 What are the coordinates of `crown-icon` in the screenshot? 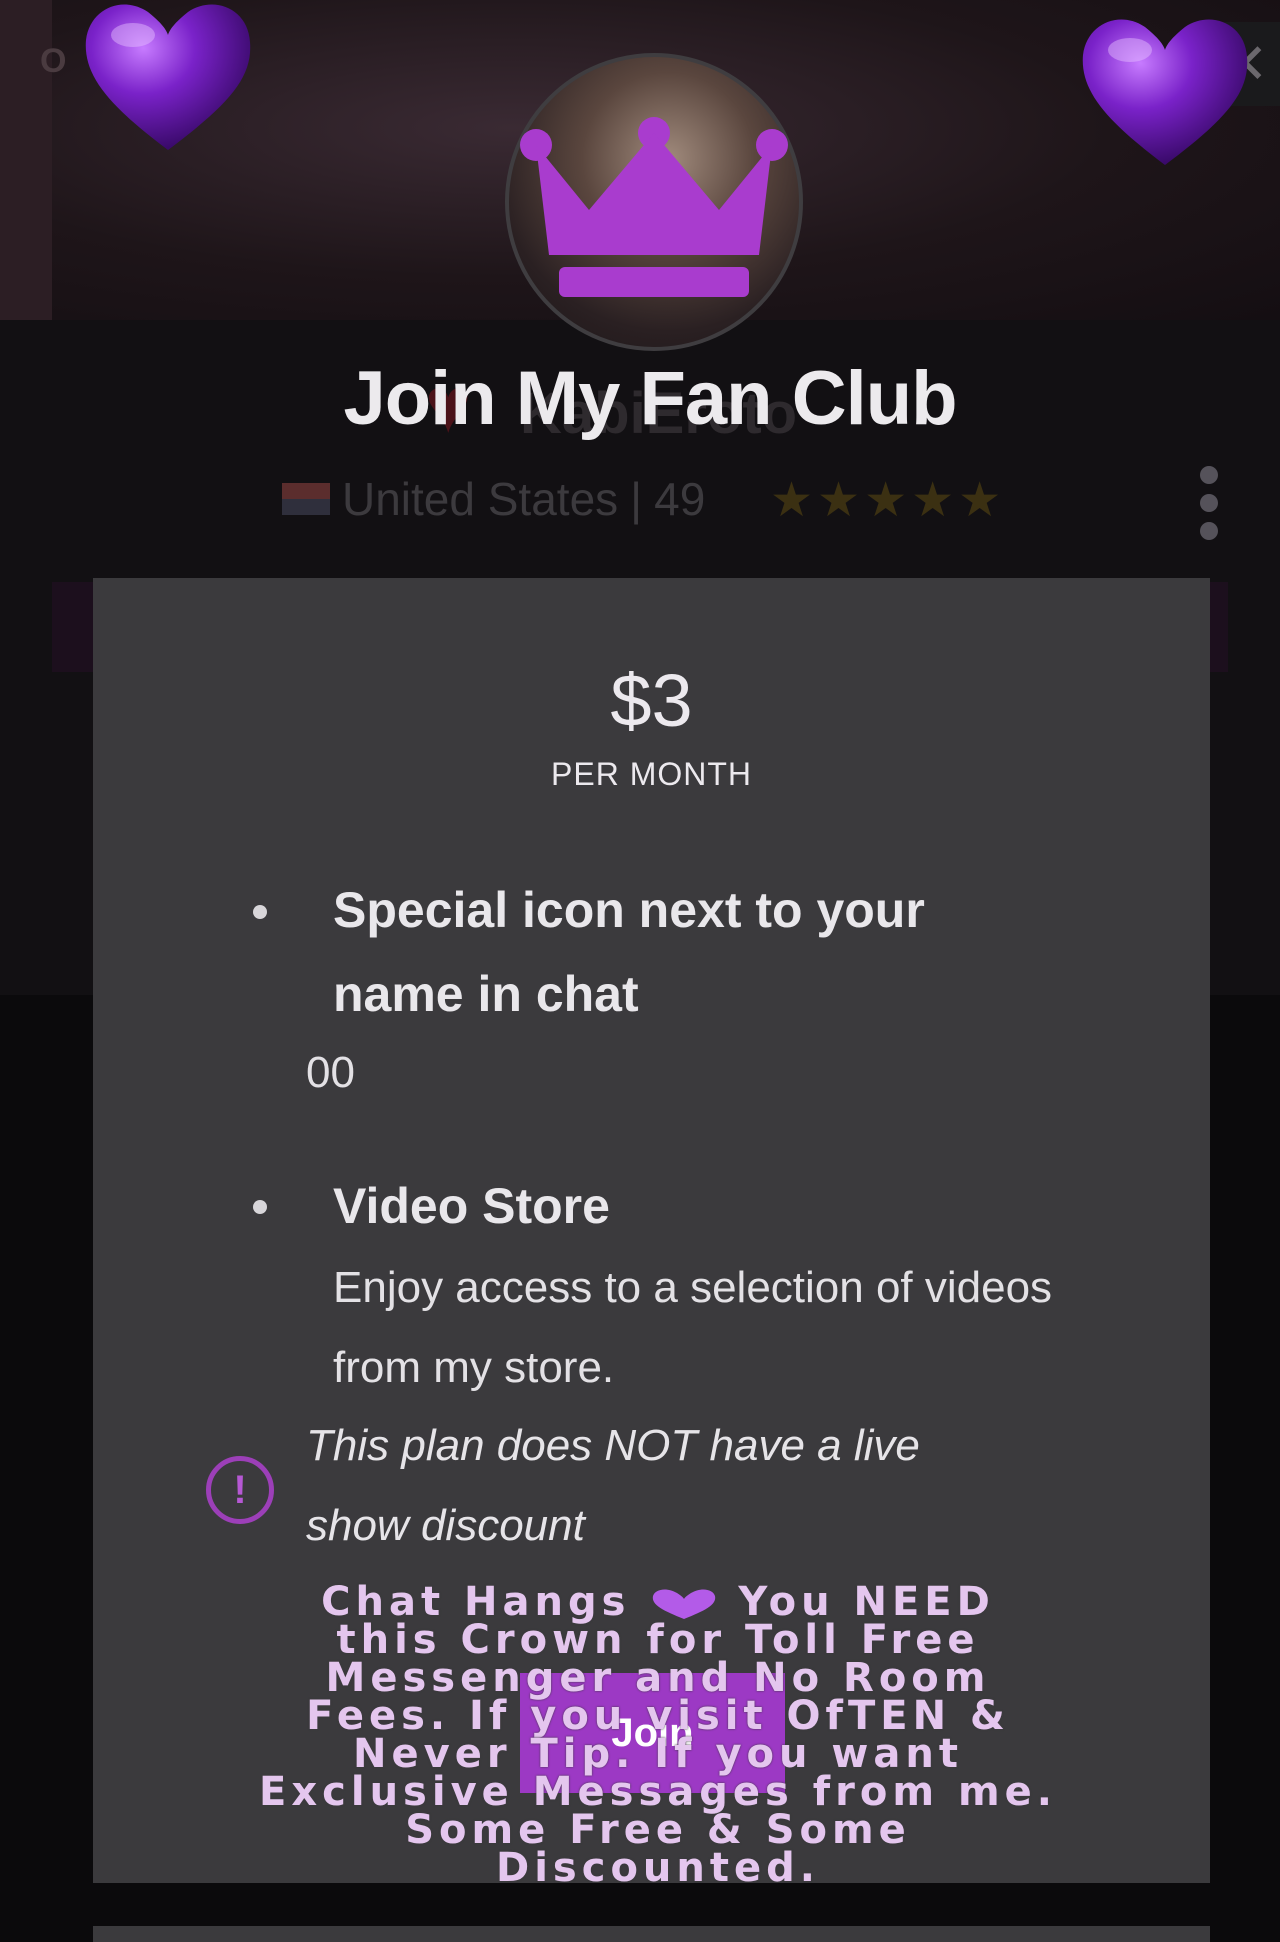 It's located at (654, 207).